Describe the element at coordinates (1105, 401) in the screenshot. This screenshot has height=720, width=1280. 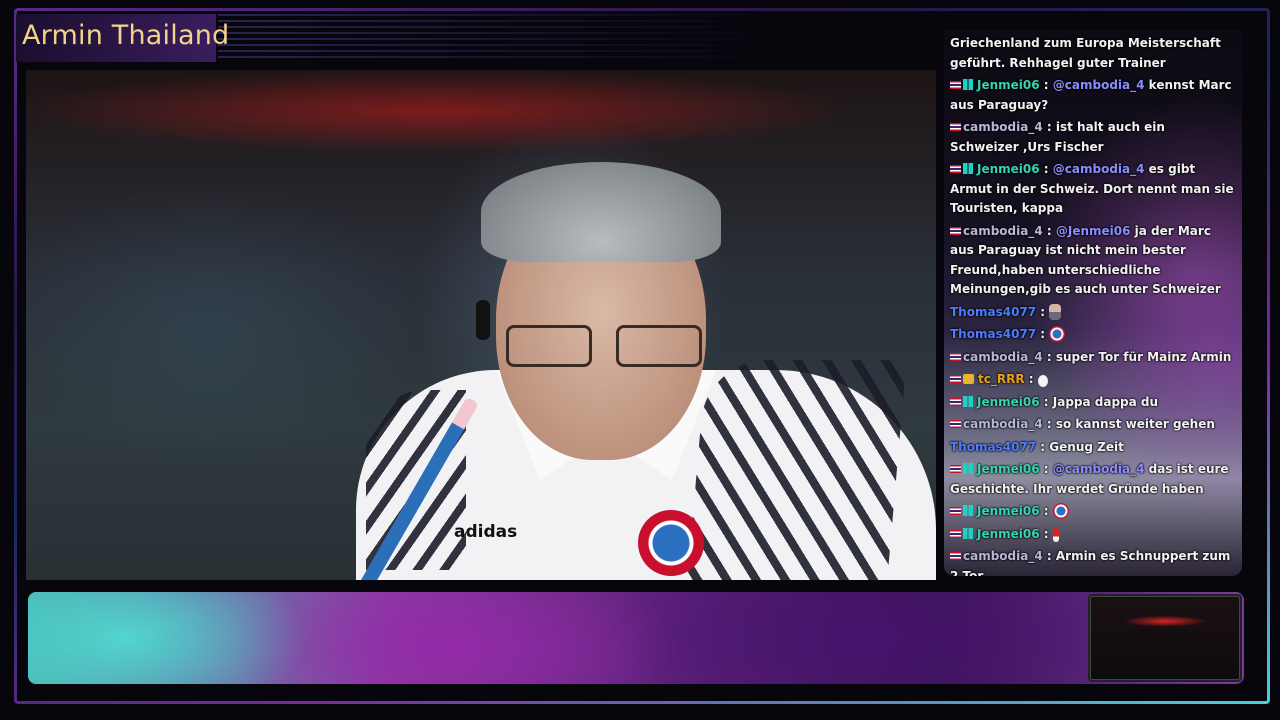
I see `chat-text: Jappa dappa du` at that location.